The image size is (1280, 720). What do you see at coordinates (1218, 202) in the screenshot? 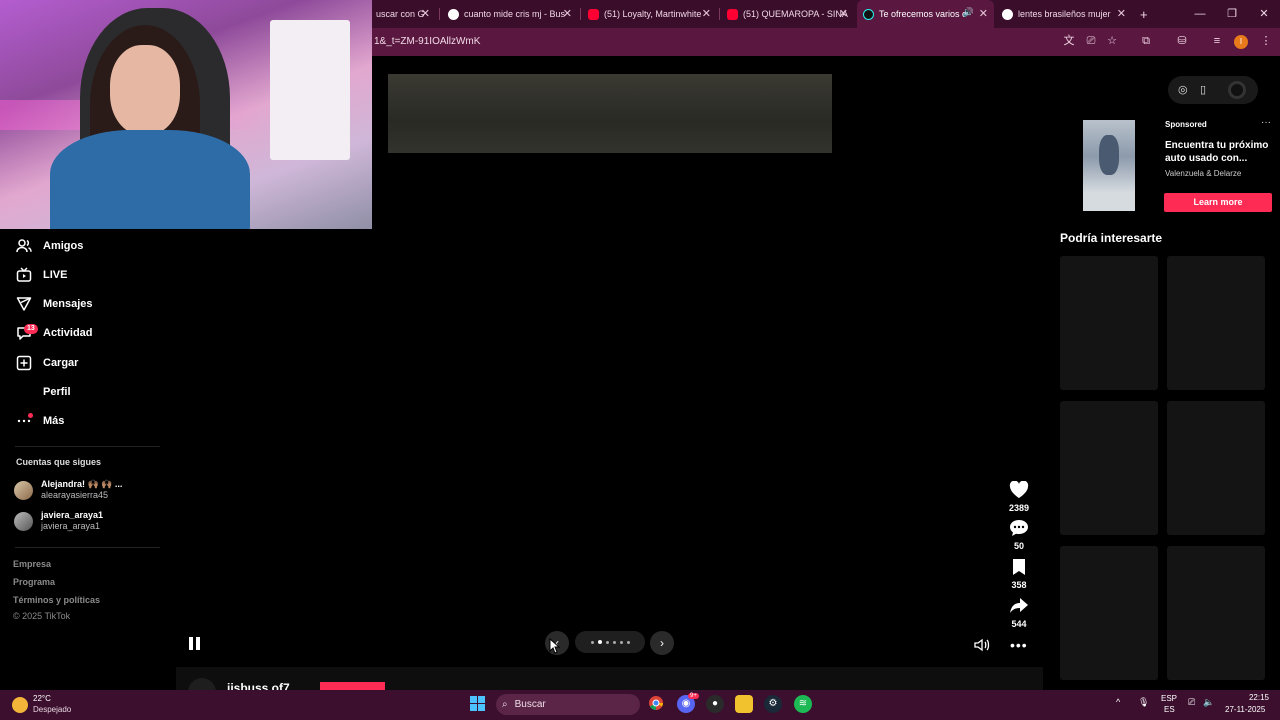
I see `learn-more-button: Learn more` at bounding box center [1218, 202].